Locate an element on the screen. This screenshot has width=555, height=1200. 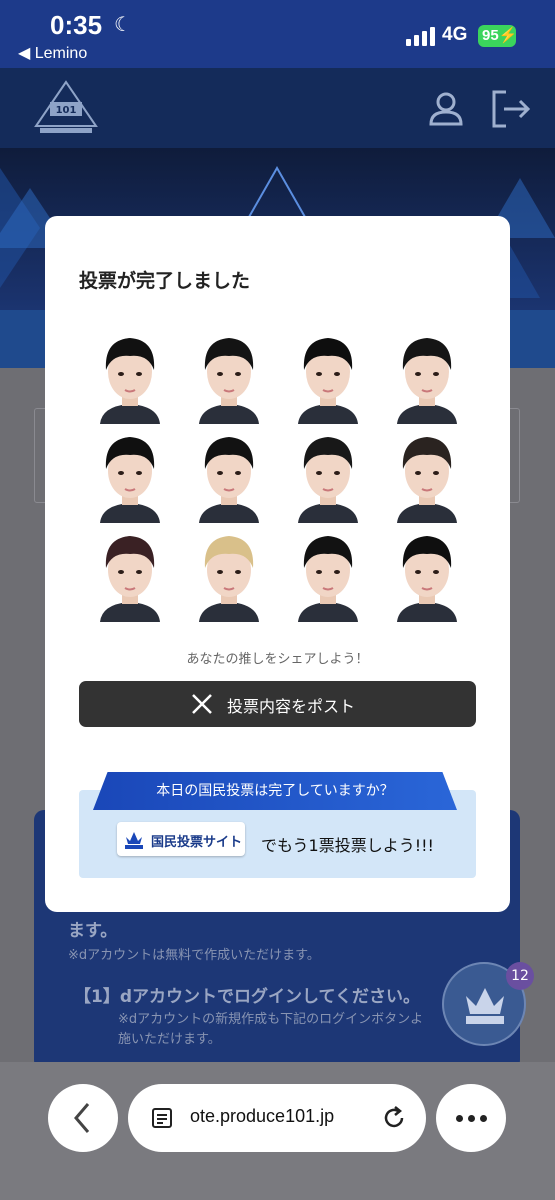
national-vote-site-button: 国民投票サイト is located at coordinates (181, 839).